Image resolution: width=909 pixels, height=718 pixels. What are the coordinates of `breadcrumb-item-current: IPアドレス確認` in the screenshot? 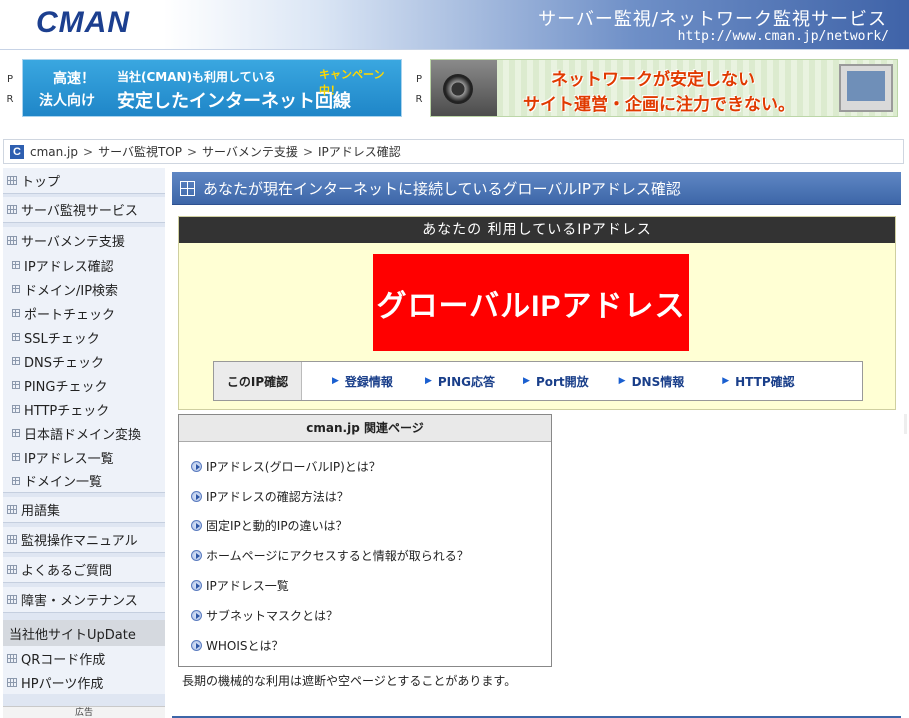 It's located at (359, 152).